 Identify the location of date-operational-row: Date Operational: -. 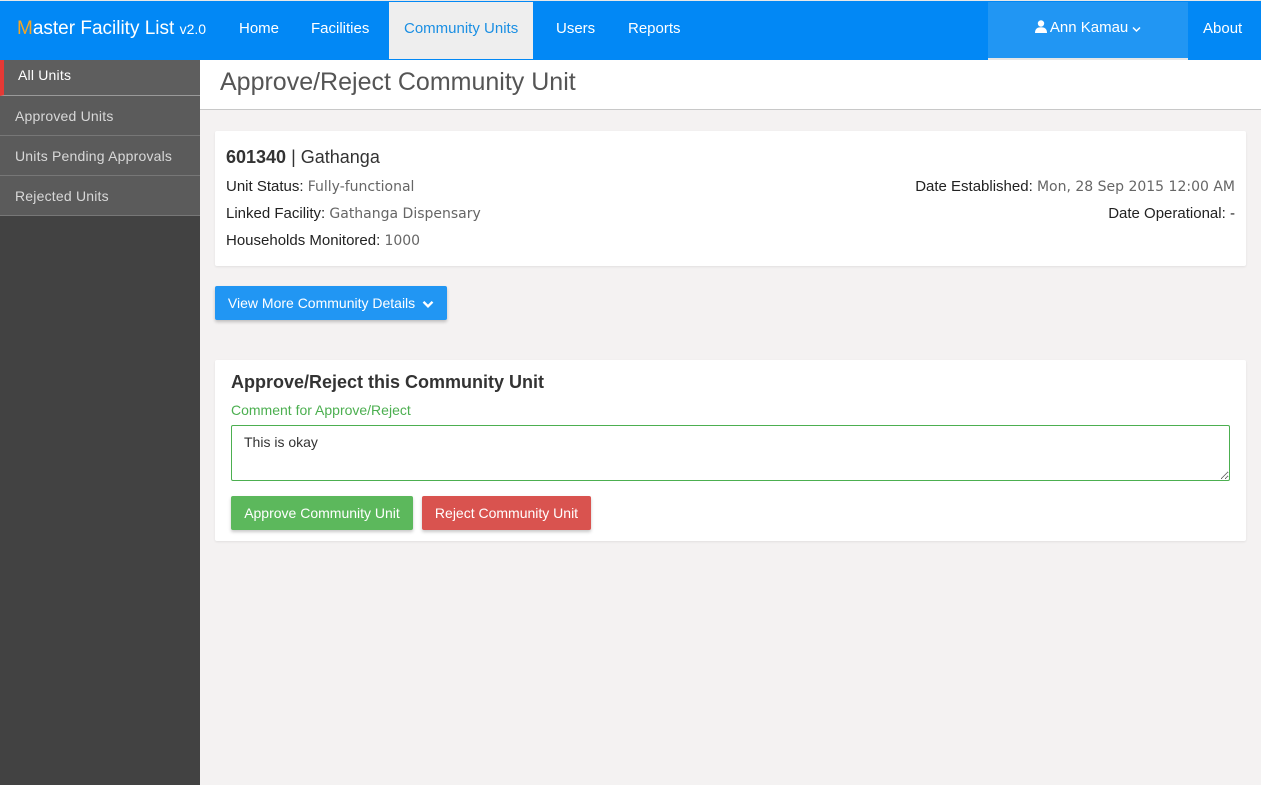
(1171, 213).